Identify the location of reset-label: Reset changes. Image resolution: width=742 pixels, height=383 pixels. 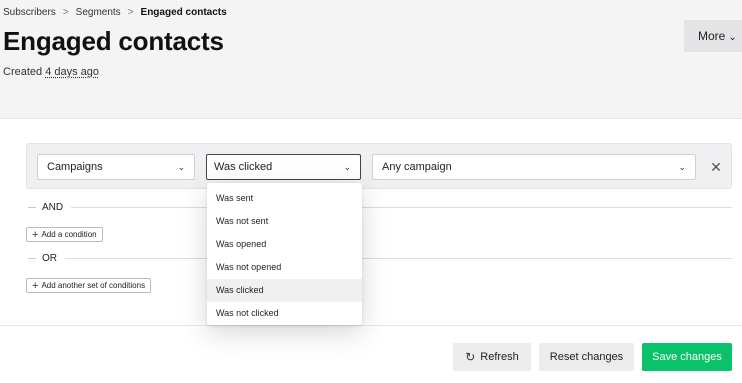
(586, 357).